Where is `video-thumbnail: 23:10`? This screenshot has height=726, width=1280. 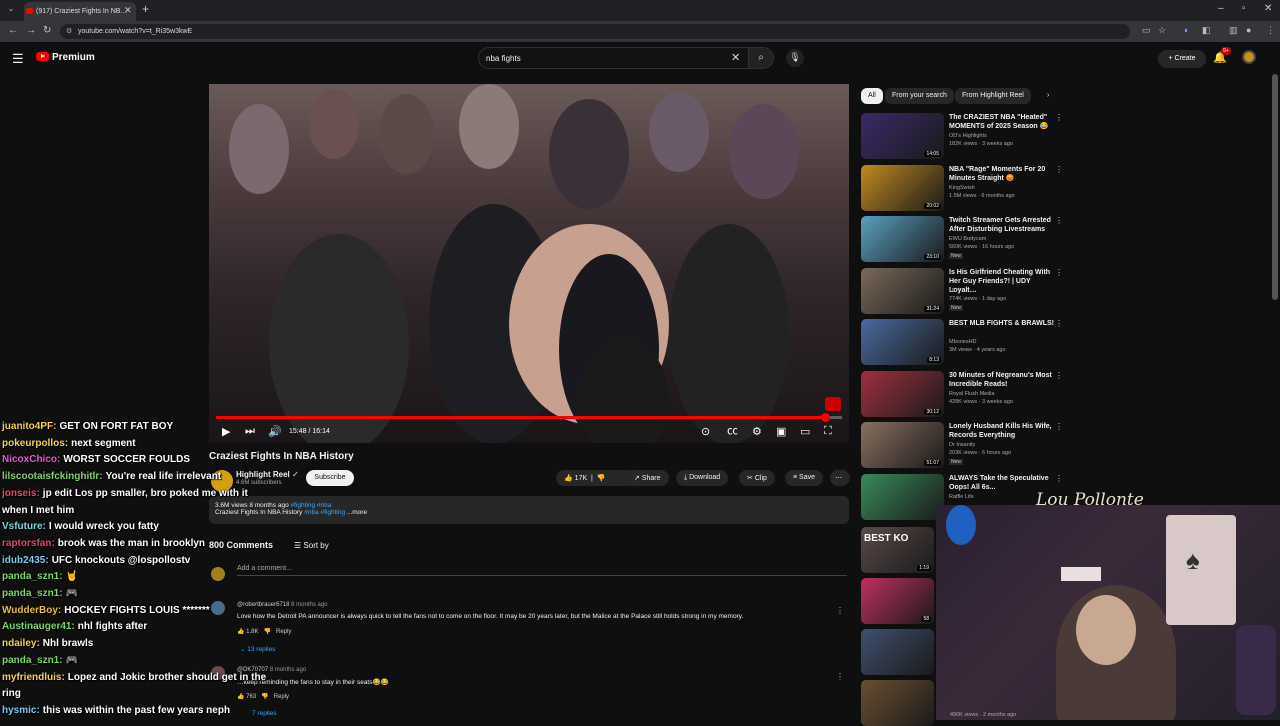
video-thumbnail: 23:10 is located at coordinates (902, 239).